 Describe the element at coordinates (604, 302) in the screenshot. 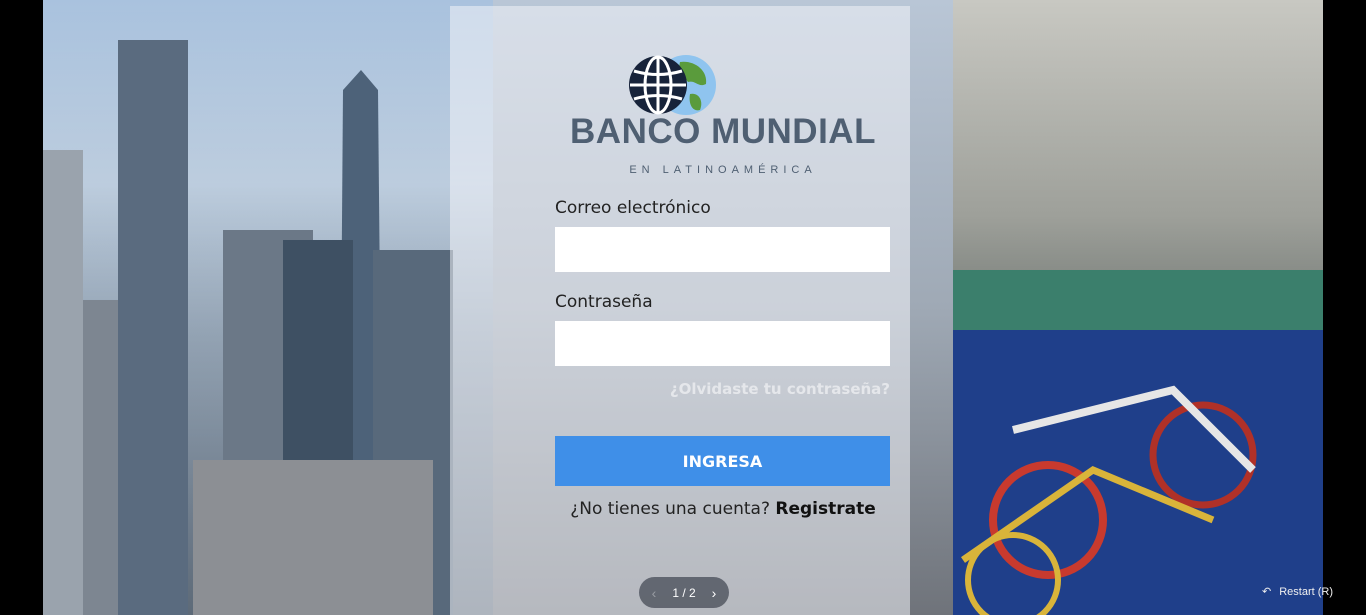

I see `password-label: Contraseña` at that location.